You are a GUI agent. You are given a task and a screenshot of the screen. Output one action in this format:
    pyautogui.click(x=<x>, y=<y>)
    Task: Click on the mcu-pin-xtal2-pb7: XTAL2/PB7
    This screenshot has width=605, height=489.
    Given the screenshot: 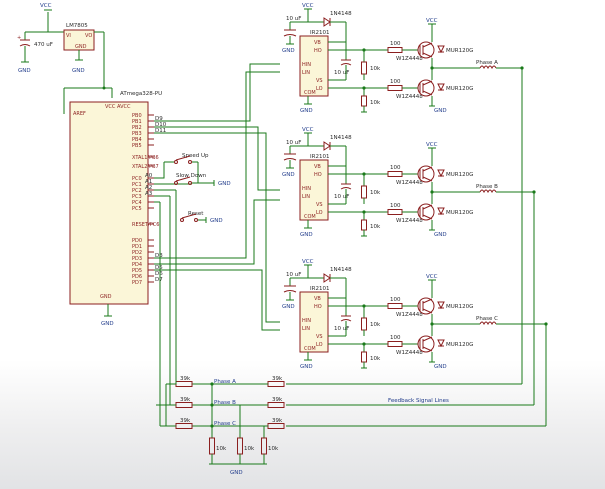 What is the action you would take?
    pyautogui.click(x=145, y=167)
    